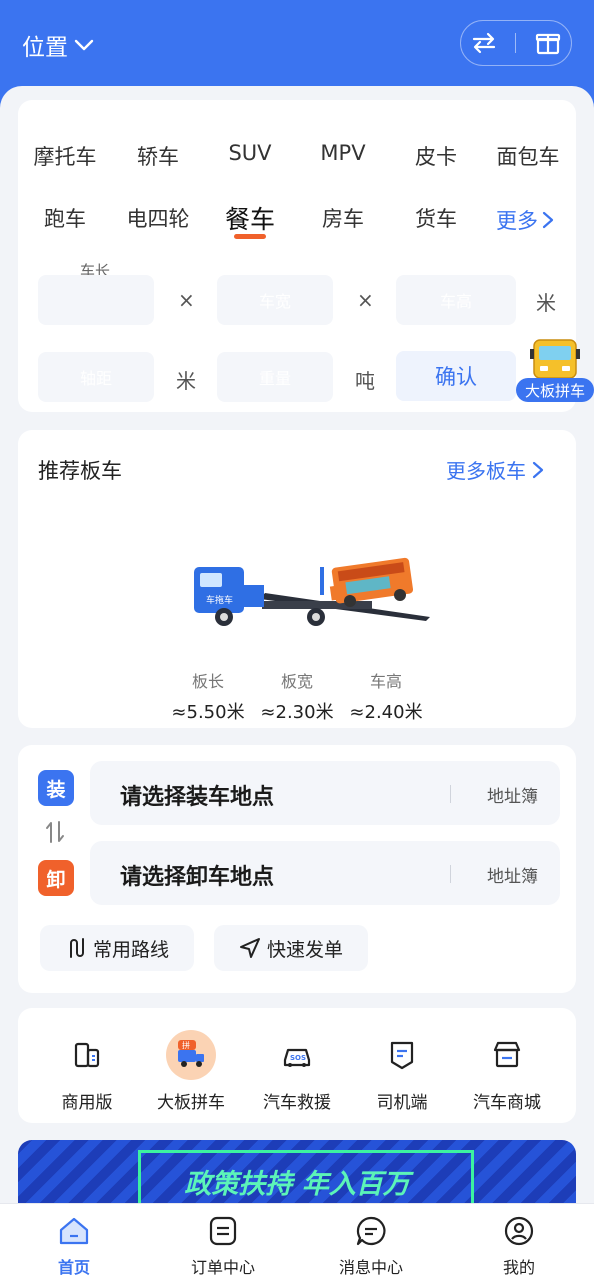 The height and width of the screenshot is (1280, 594). I want to click on active-tab-indicator, so click(250, 236).